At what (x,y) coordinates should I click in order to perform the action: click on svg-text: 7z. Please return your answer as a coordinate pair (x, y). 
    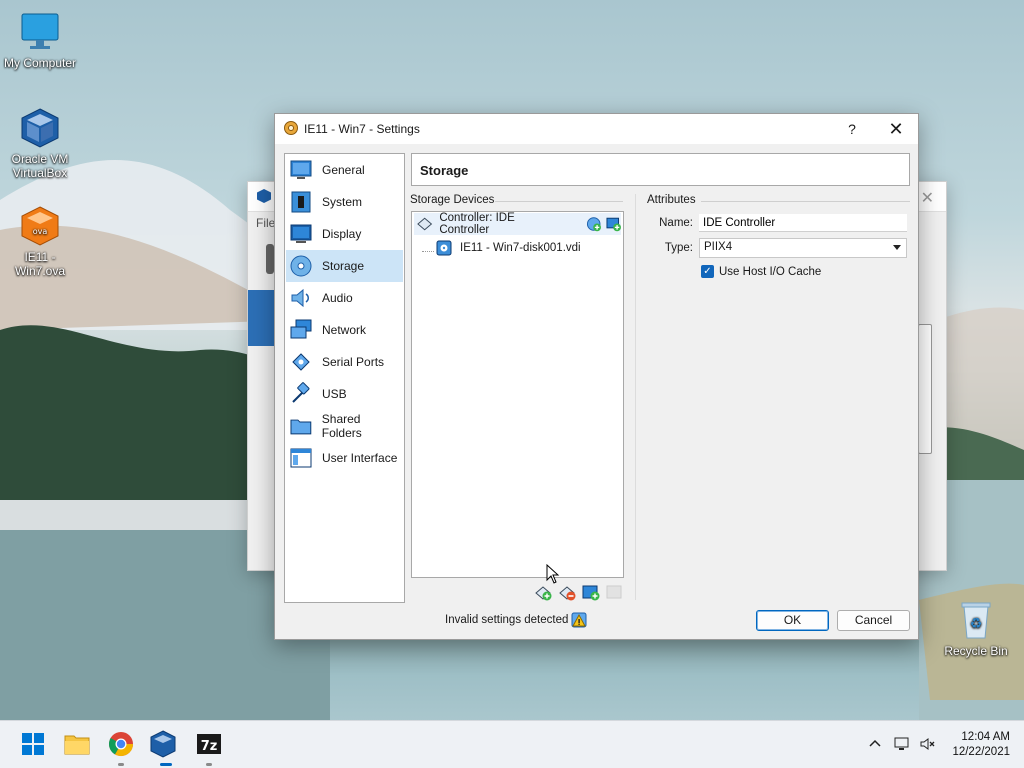
    Looking at the image, I should click on (209, 746).